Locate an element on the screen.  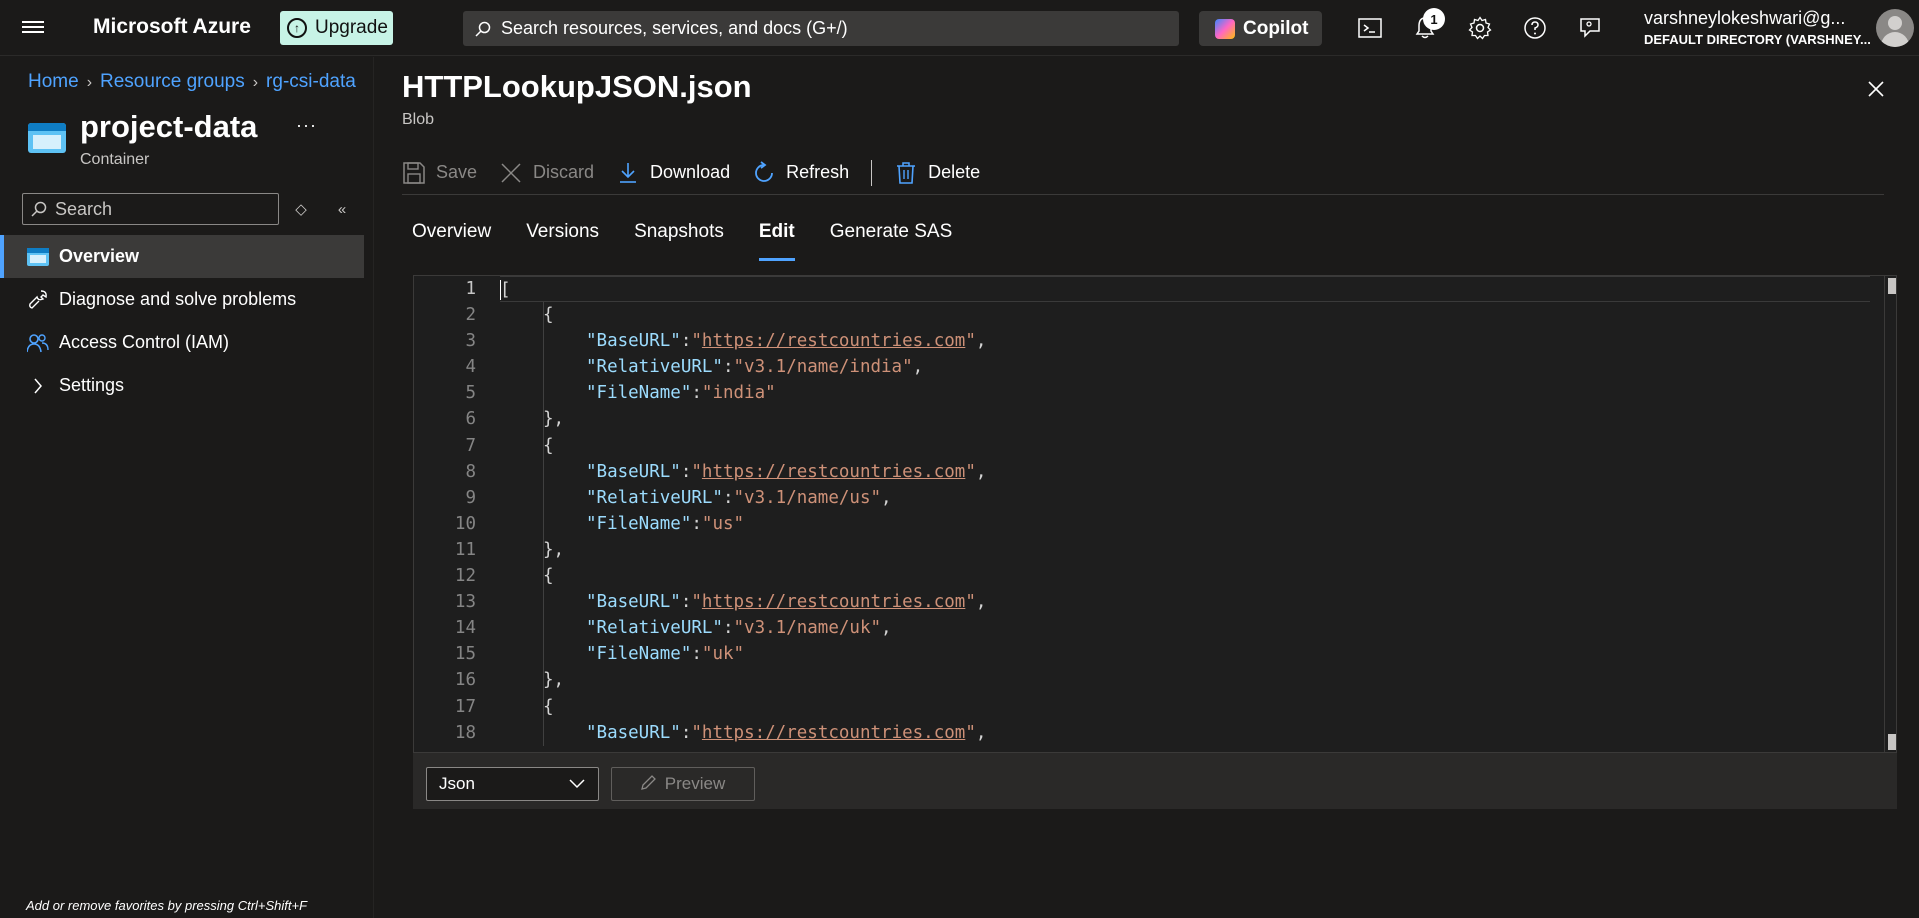
menu-item-settings: Settings is located at coordinates (182, 385).